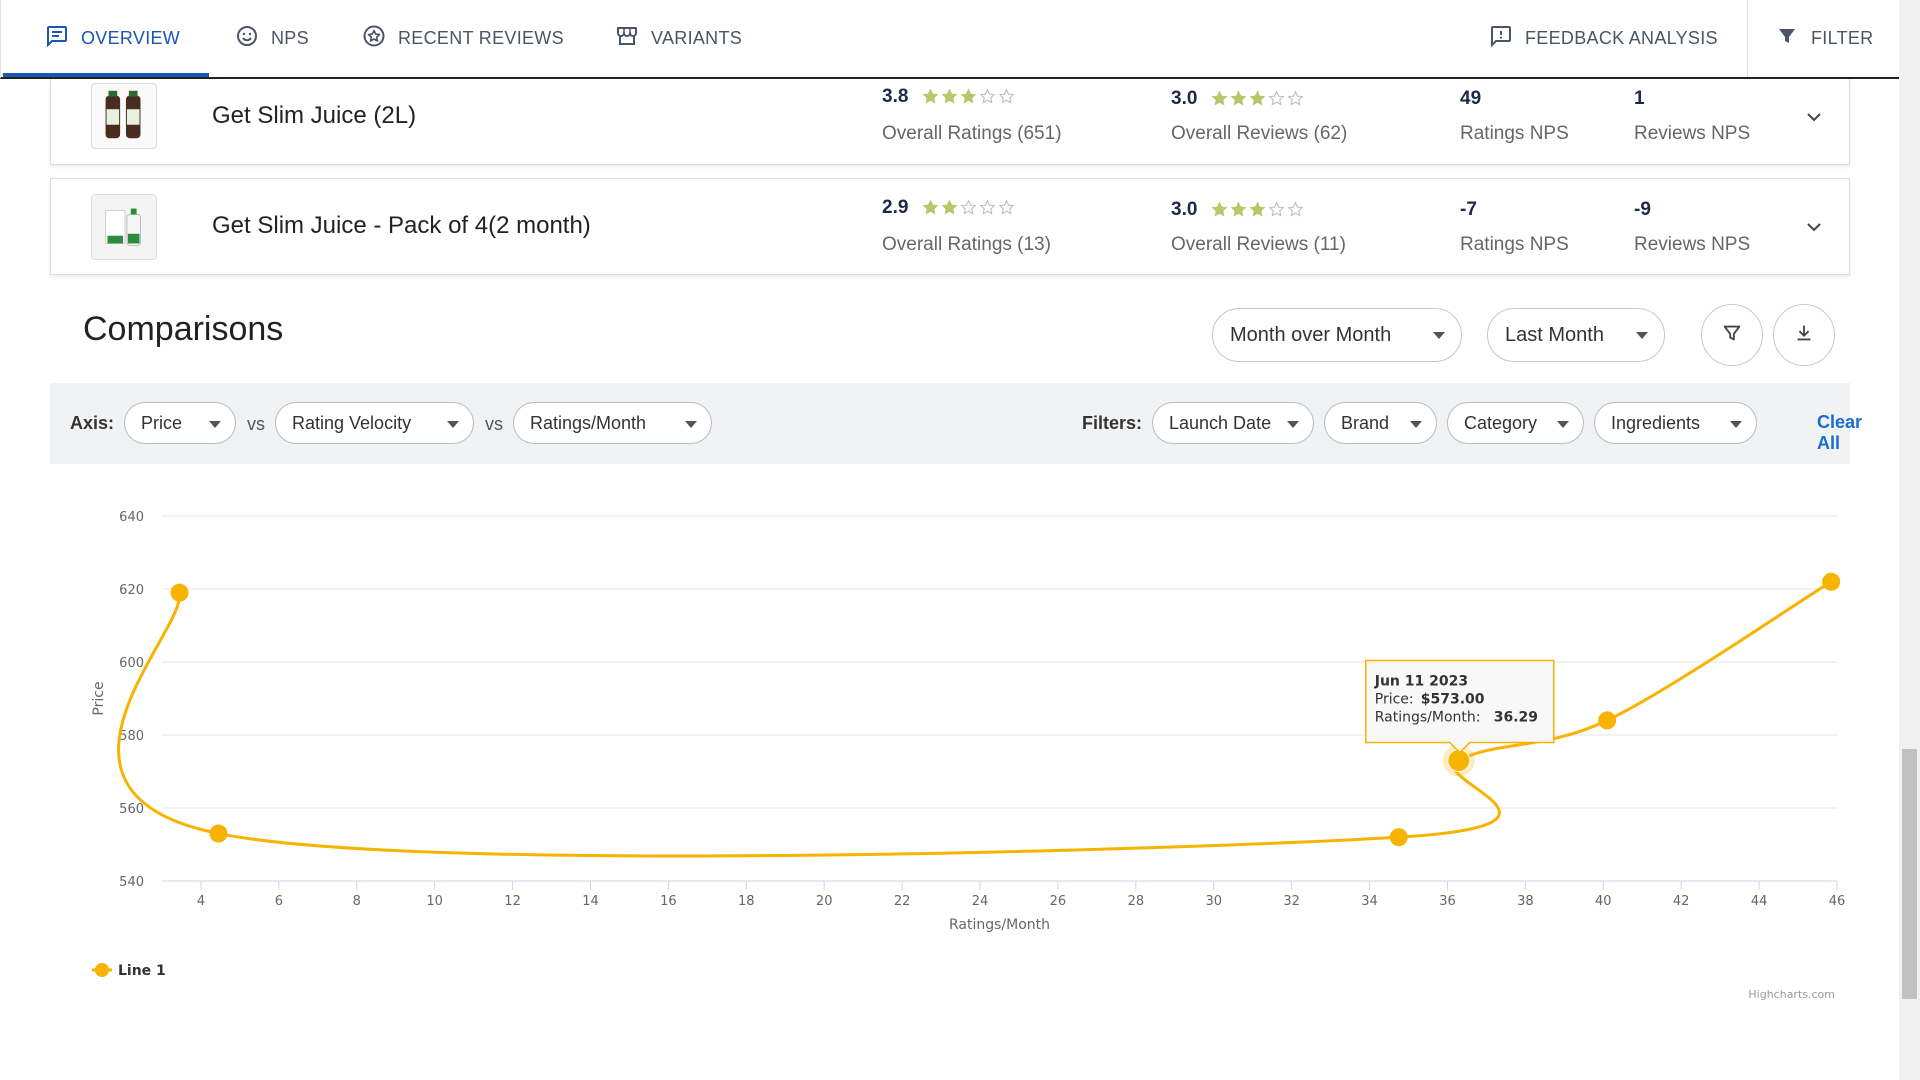 This screenshot has height=1080, width=1920. Describe the element at coordinates (1447, 901) in the screenshot. I see `x-tick-label: 36` at that location.